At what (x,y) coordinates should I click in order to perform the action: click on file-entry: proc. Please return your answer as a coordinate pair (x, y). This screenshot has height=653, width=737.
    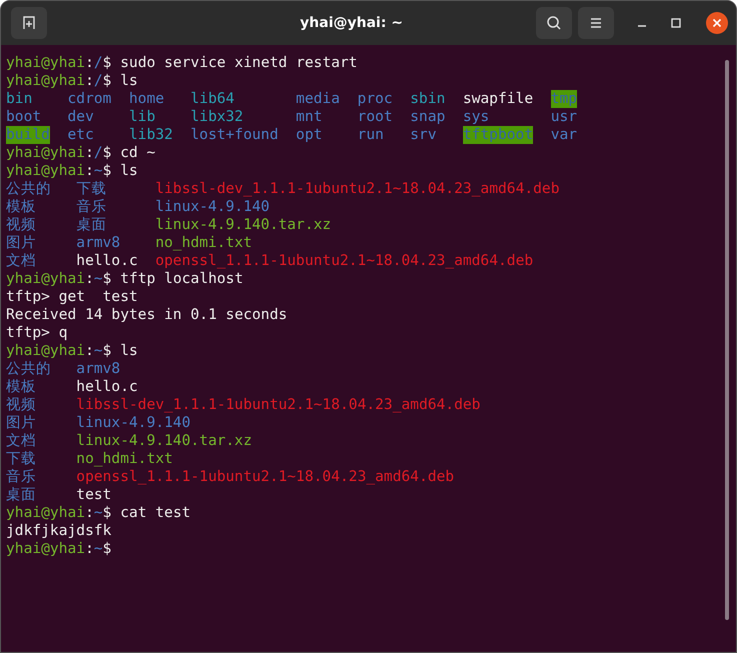
    Looking at the image, I should click on (375, 99).